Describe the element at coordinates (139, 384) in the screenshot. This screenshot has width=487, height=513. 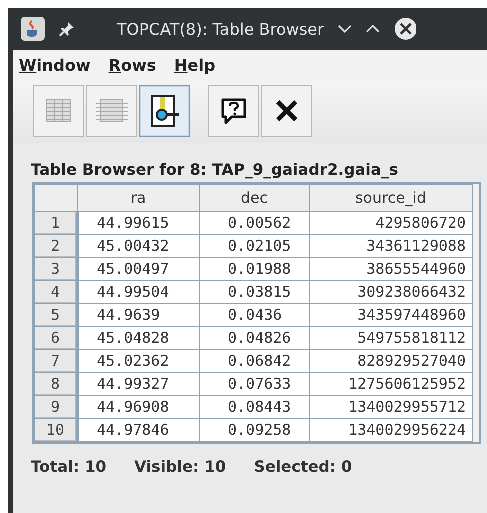
I see `table-cell: 44.99327` at that location.